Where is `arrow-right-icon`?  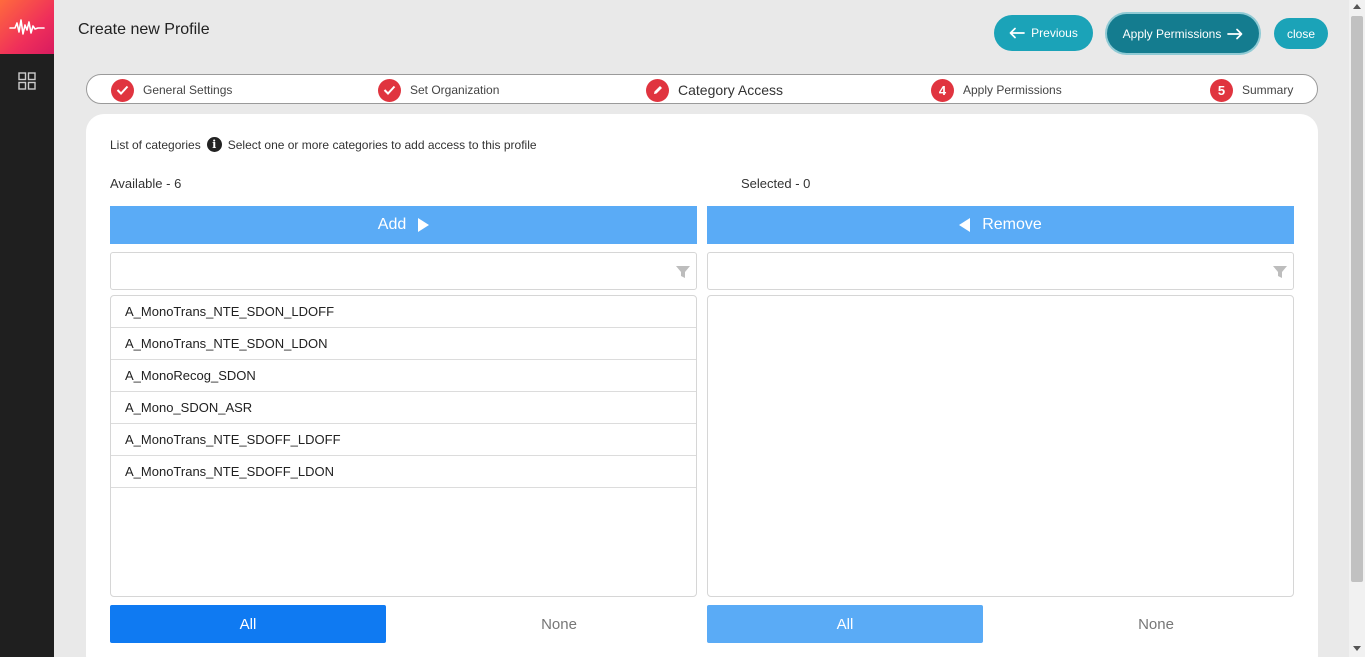 arrow-right-icon is located at coordinates (1235, 33).